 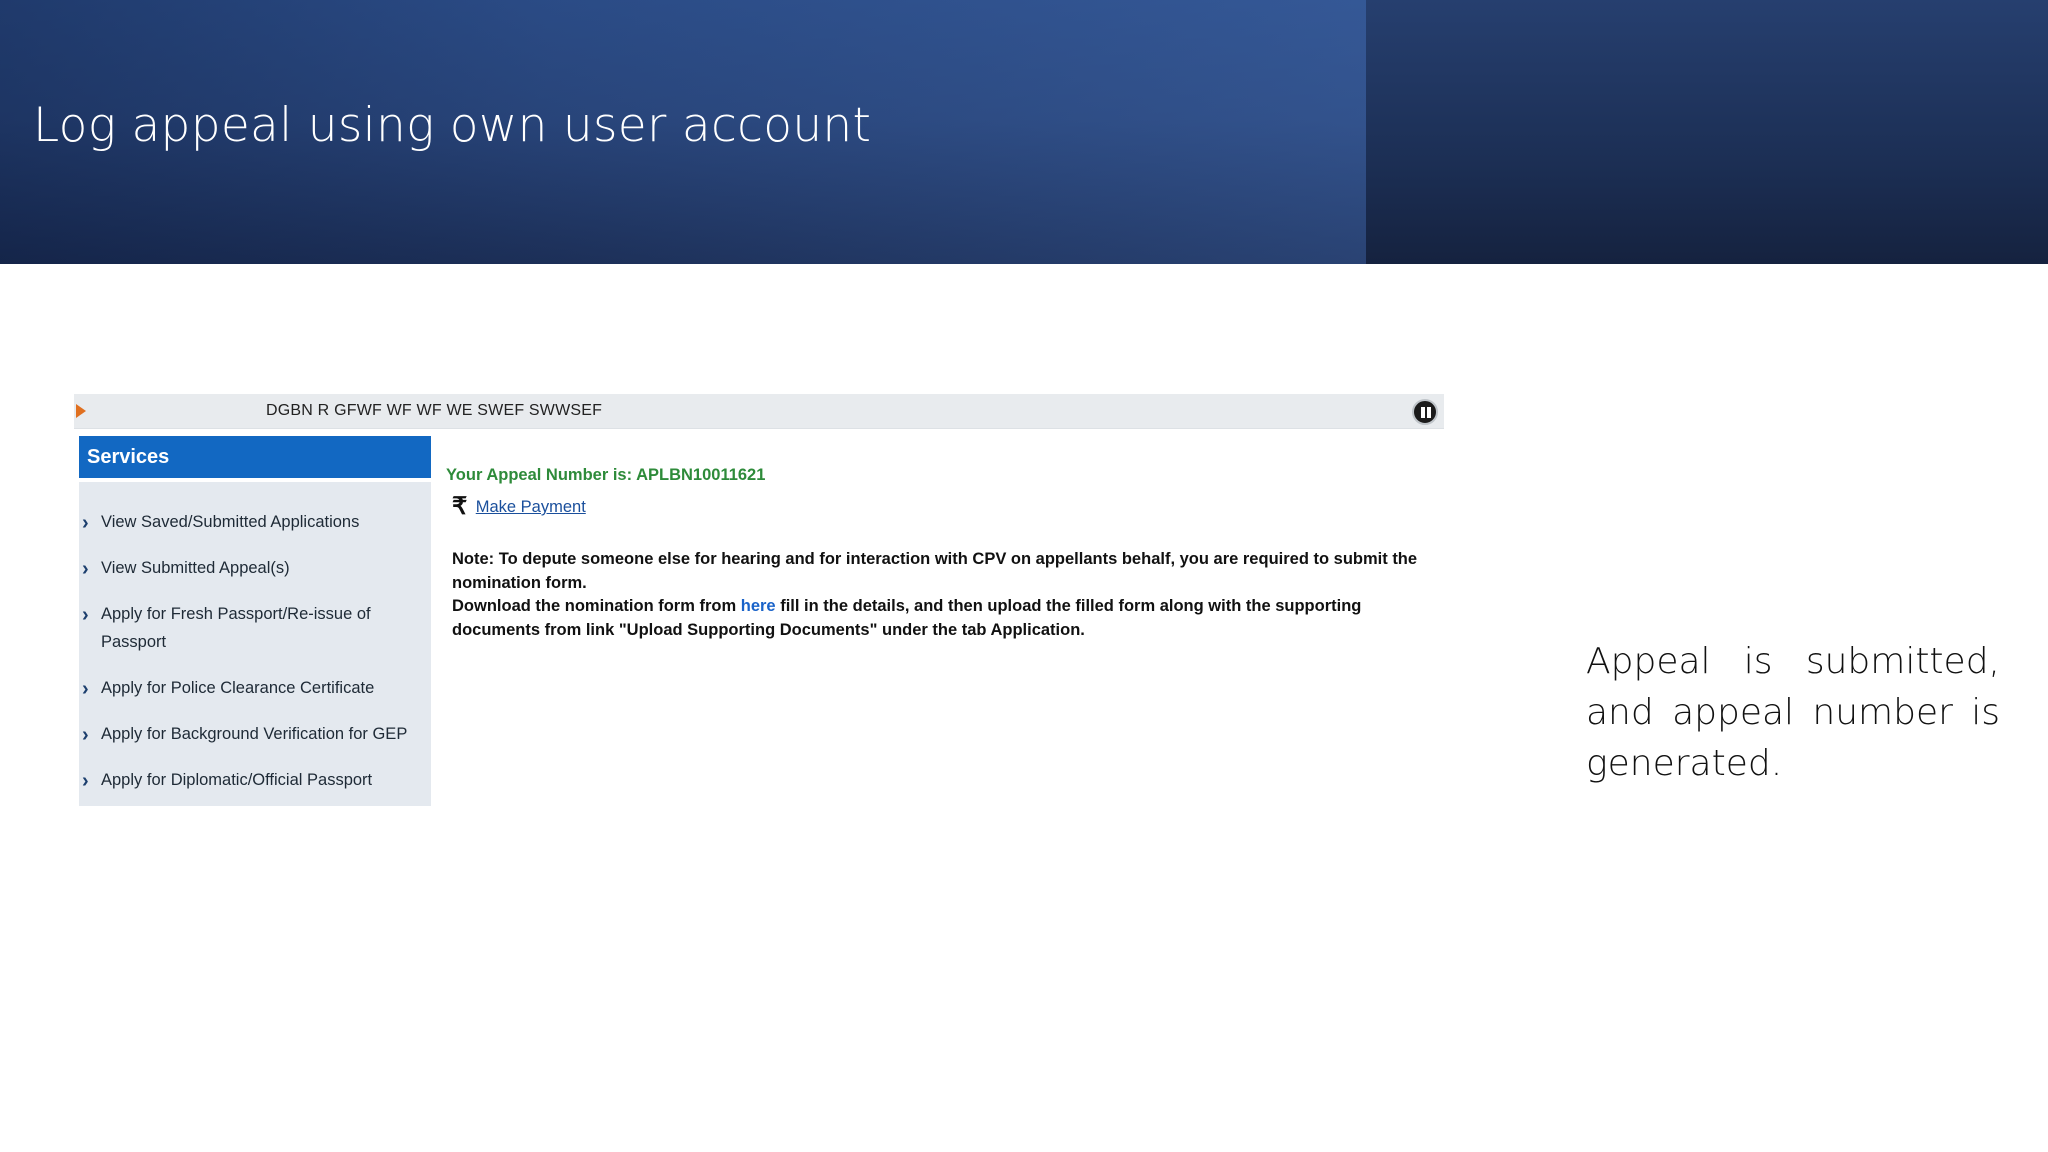 I want to click on appeal-number-text: Your Appeal Number is: APLBN10011621, so click(x=606, y=475).